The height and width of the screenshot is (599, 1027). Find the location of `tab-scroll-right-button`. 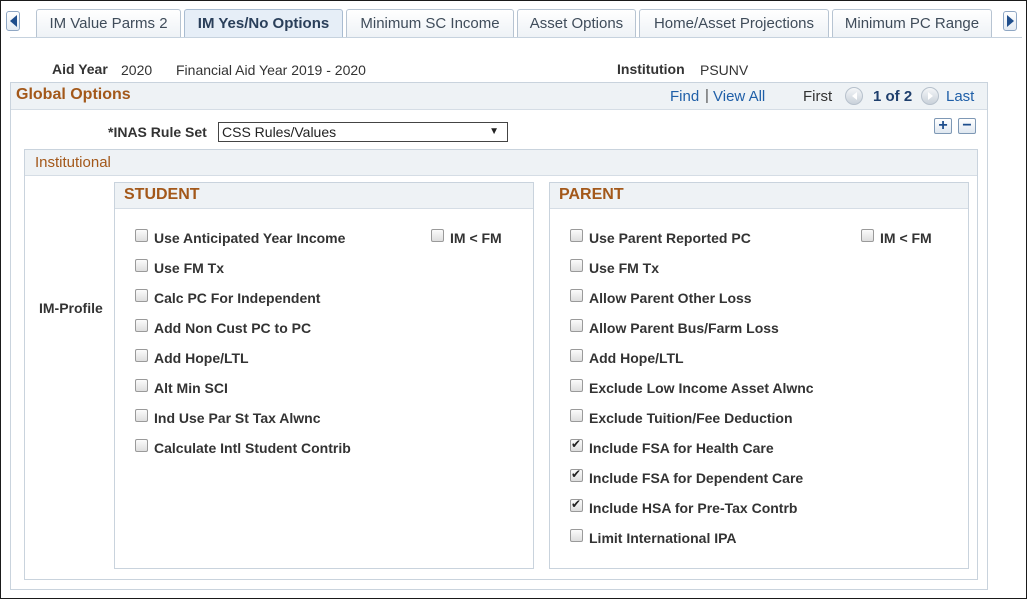

tab-scroll-right-button is located at coordinates (1010, 21).